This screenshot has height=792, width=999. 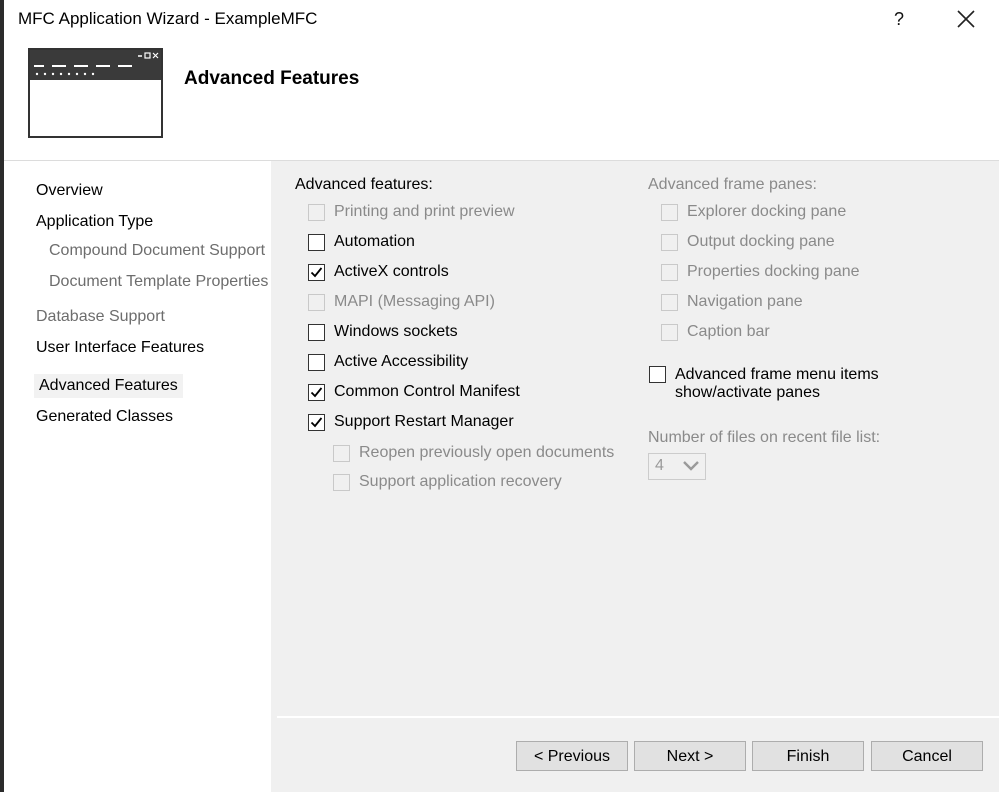 I want to click on option-label: Reopen previously open documents, so click(x=487, y=452).